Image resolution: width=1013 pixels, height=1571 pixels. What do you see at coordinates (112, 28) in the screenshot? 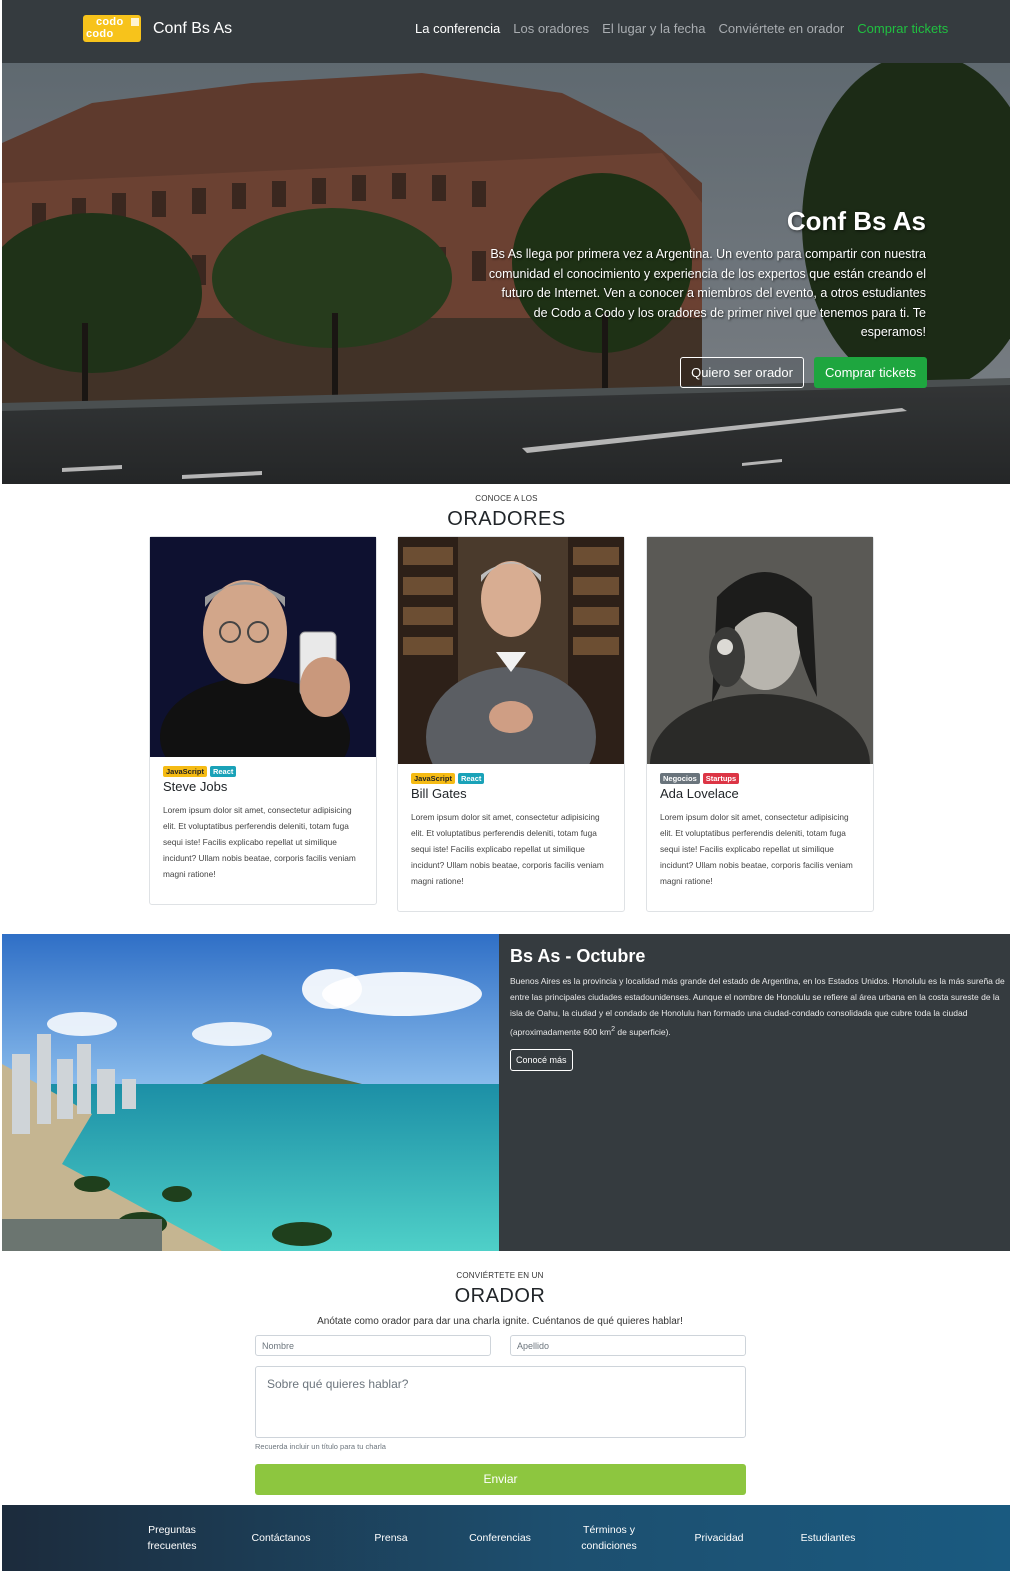
I see `codo-a-codo-logo: codo codo` at bounding box center [112, 28].